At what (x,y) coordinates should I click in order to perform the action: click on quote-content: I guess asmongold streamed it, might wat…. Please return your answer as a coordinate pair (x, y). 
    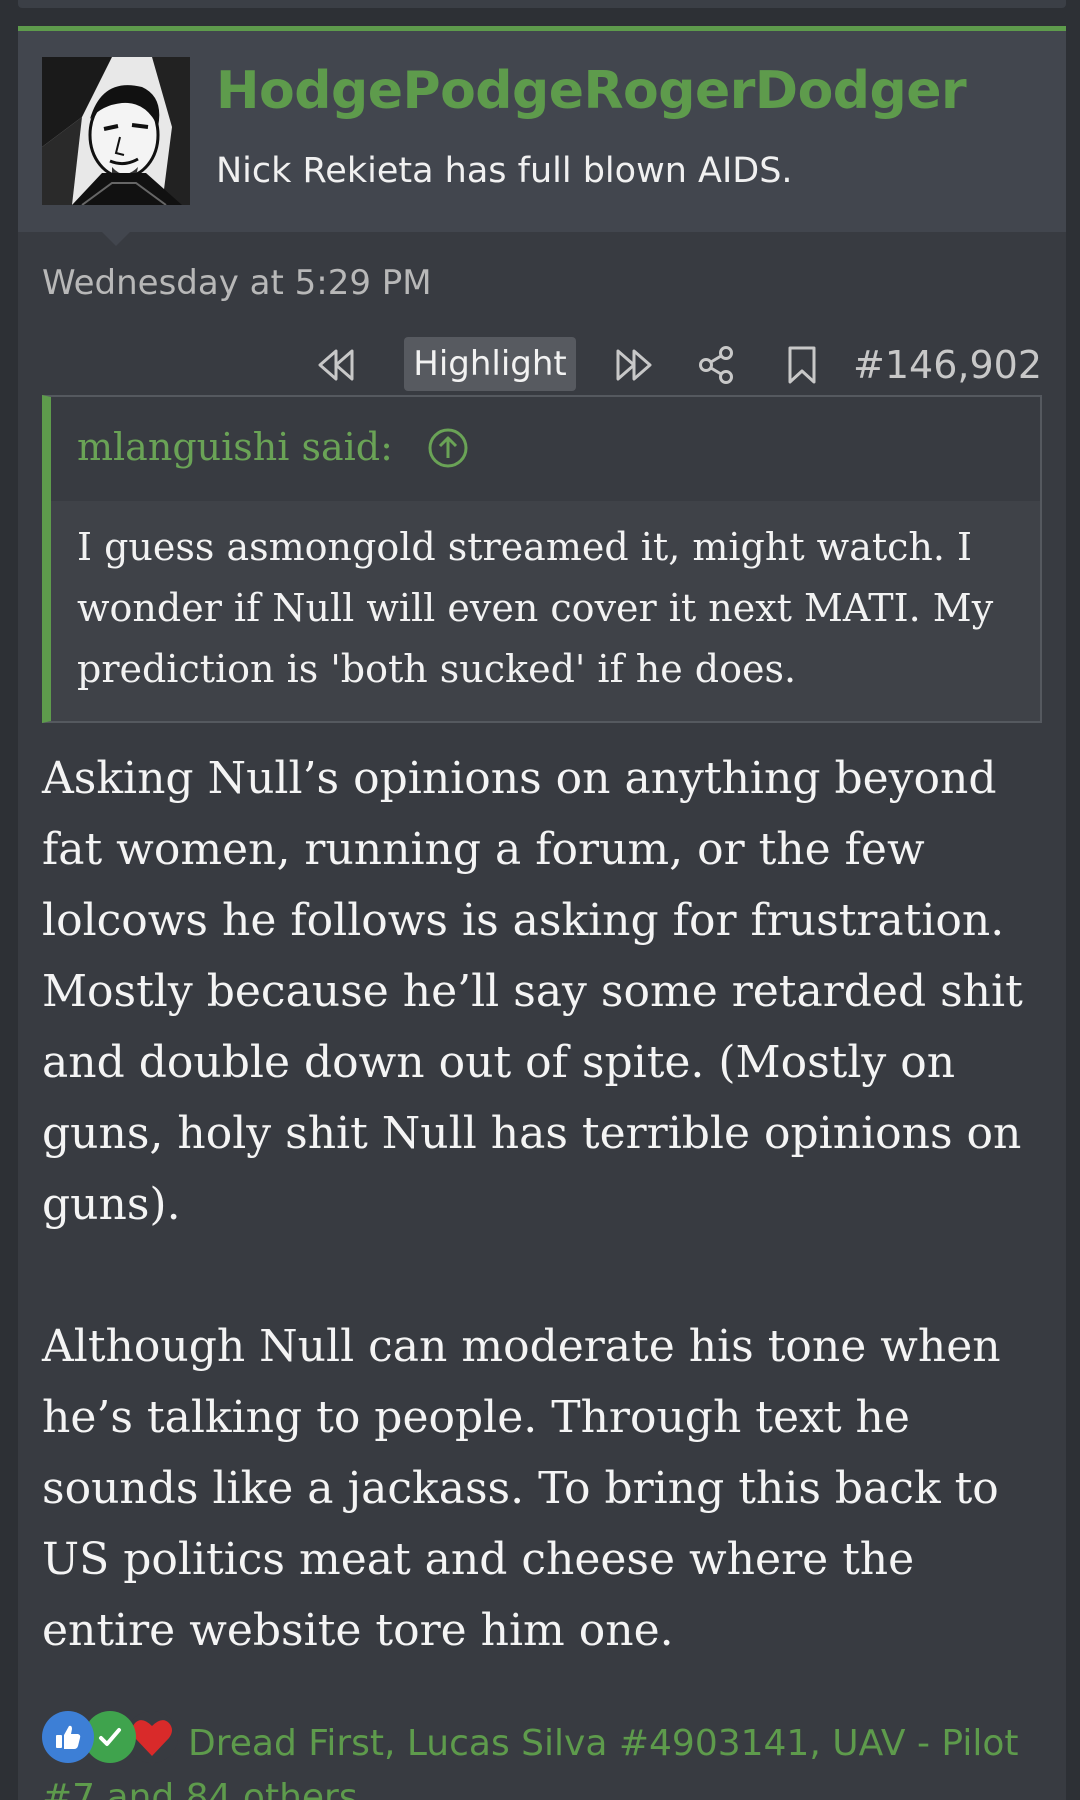
    Looking at the image, I should click on (545, 611).